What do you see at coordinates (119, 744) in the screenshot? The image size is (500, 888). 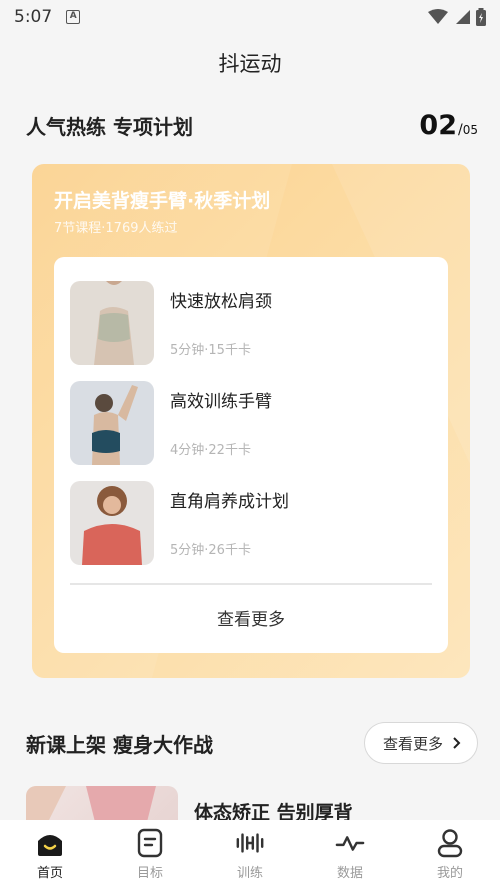 I see `section-title: 新课上架 瘦身大作战` at bounding box center [119, 744].